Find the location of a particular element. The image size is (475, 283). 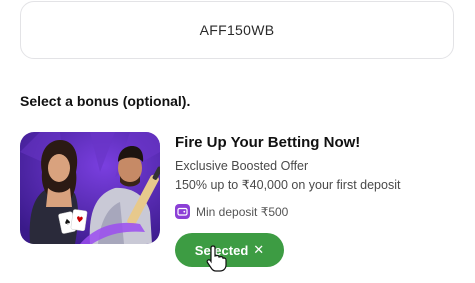

close-icon: ✕ is located at coordinates (258, 250).